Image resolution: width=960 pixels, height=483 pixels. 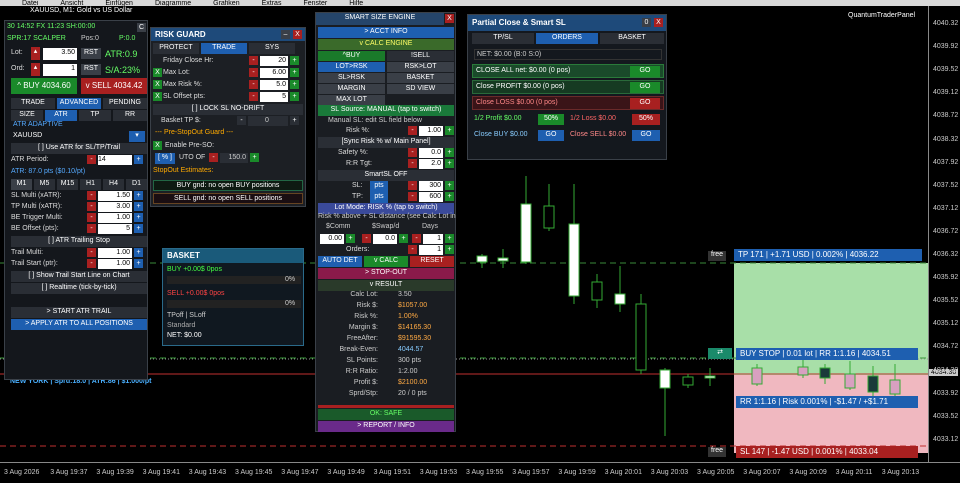 What do you see at coordinates (386, 261) in the screenshot?
I see `calc-button: v CALC` at bounding box center [386, 261].